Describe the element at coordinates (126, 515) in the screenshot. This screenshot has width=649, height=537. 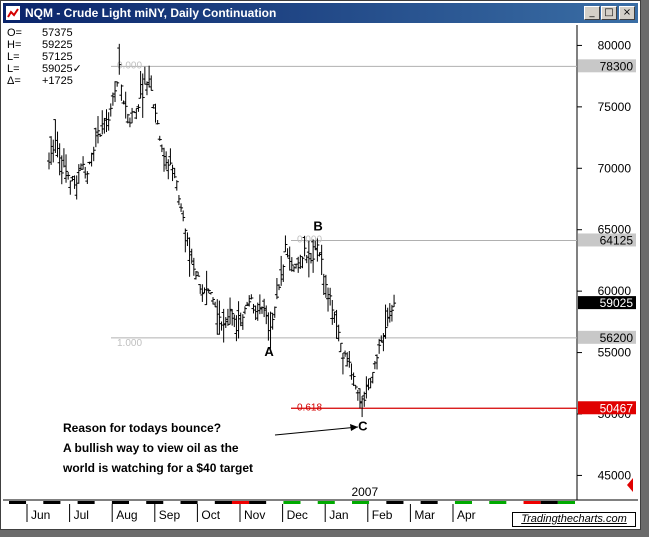
I see `month-tick-label: Aug` at that location.